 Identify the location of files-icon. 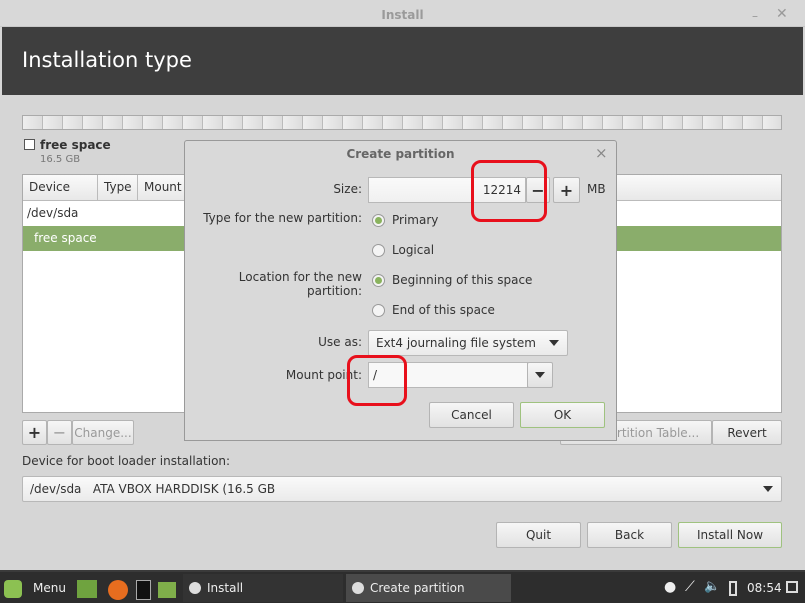
(167, 590).